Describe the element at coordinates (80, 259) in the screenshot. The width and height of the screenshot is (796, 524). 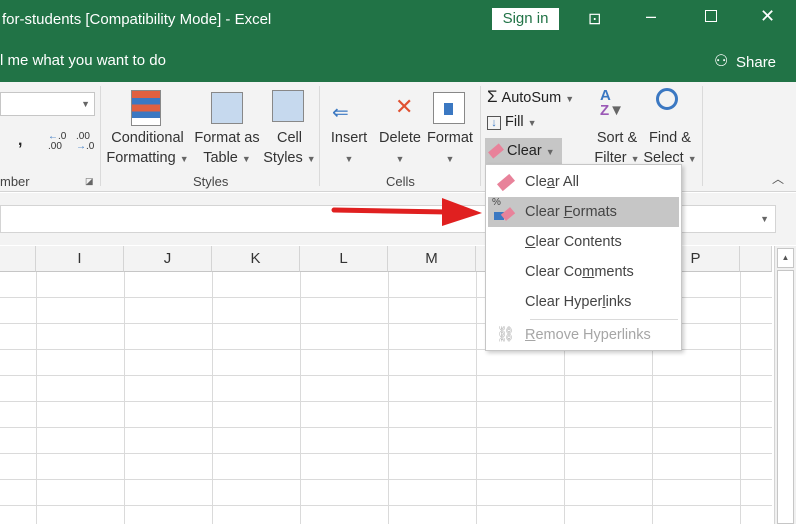
I see `column-header: I` at that location.